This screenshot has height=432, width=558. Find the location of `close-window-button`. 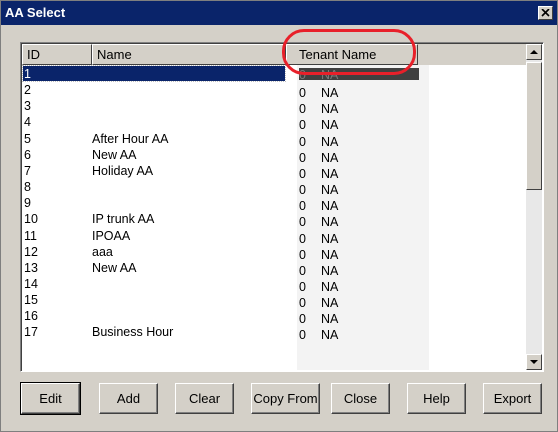

close-window-button is located at coordinates (545, 13).